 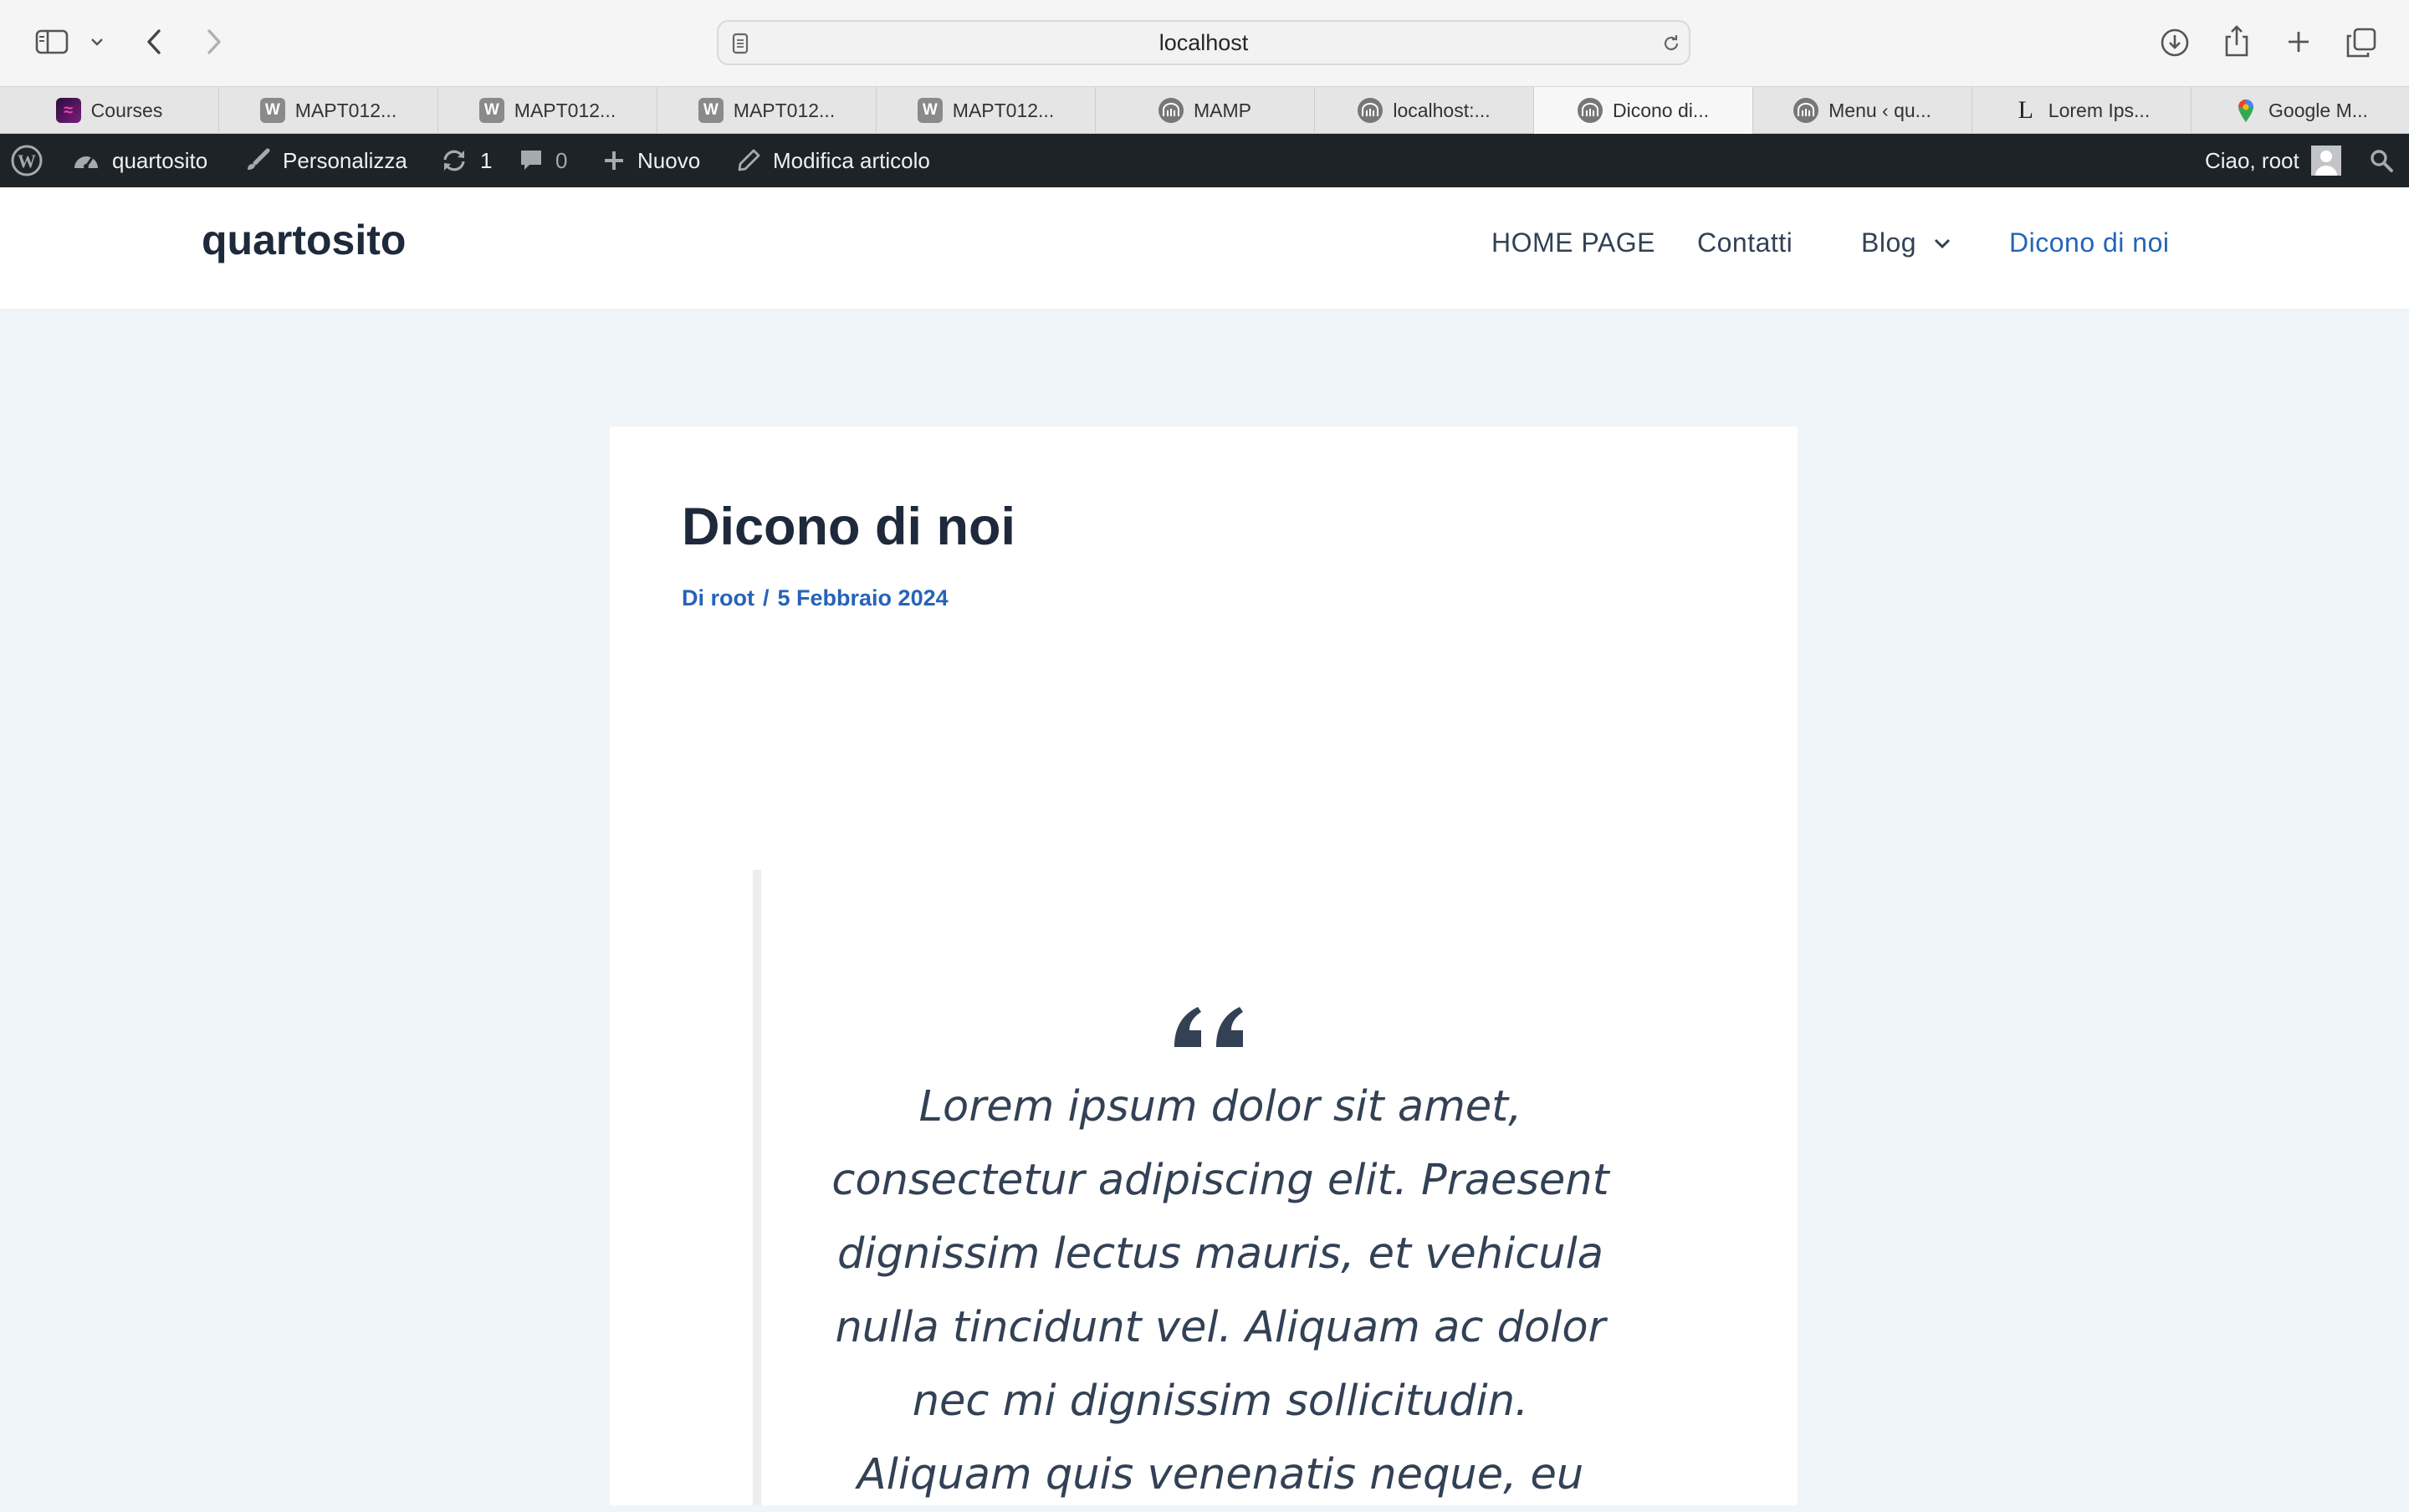 I want to click on nav-blog: Blog, so click(x=1906, y=242).